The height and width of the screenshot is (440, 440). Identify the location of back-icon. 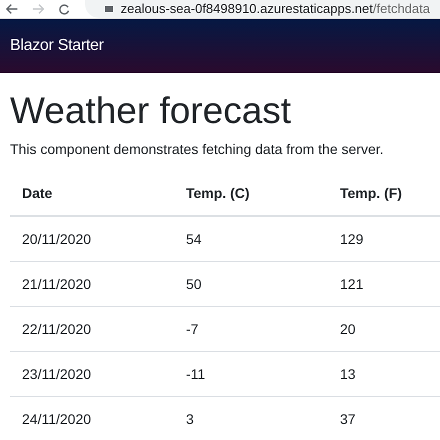
(12, 9).